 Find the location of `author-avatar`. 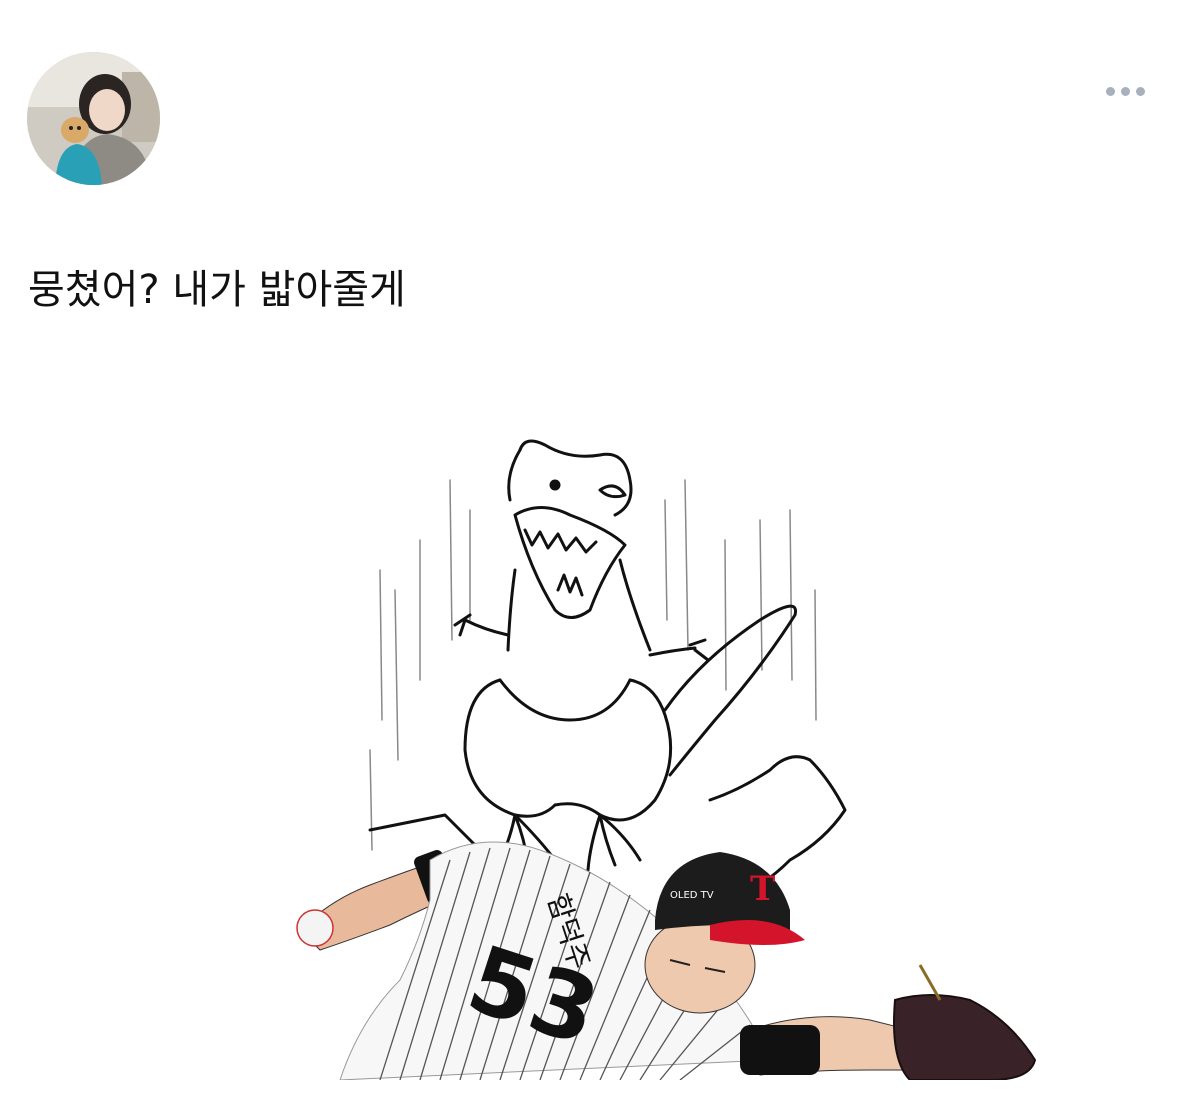

author-avatar is located at coordinates (93, 118).